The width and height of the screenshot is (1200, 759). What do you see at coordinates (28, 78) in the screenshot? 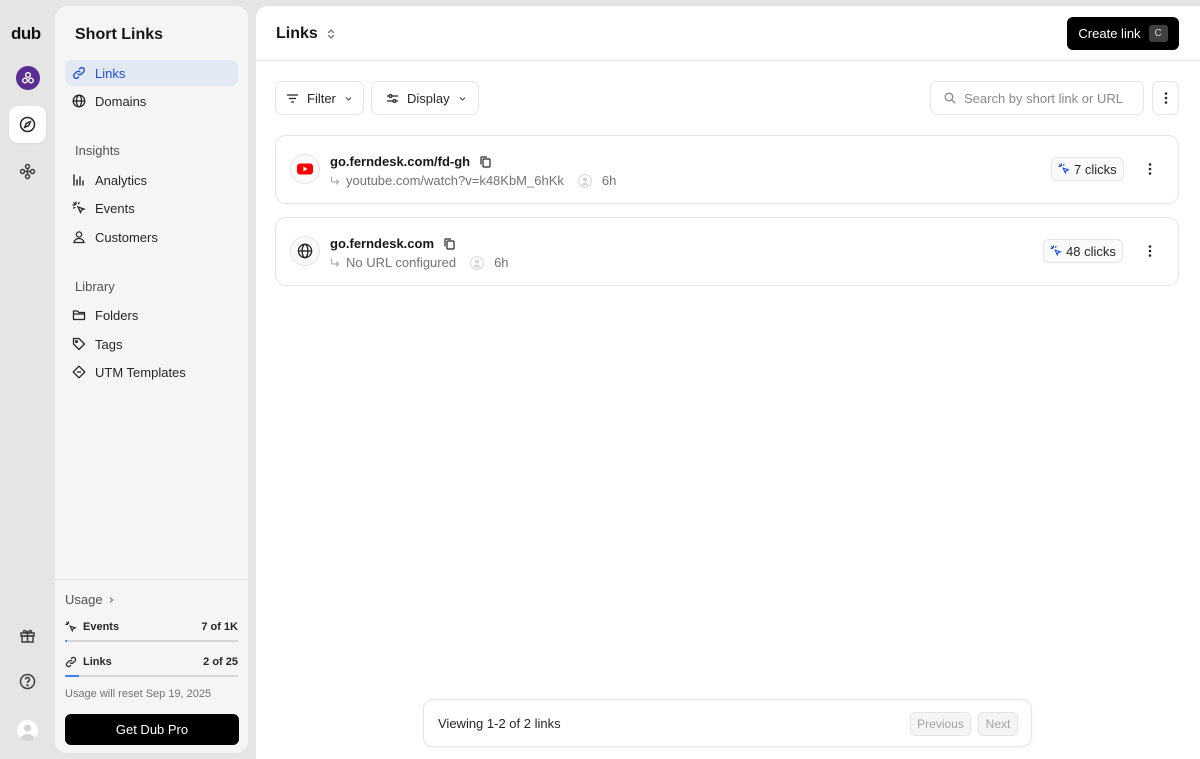
I see `workspace-logo` at bounding box center [28, 78].